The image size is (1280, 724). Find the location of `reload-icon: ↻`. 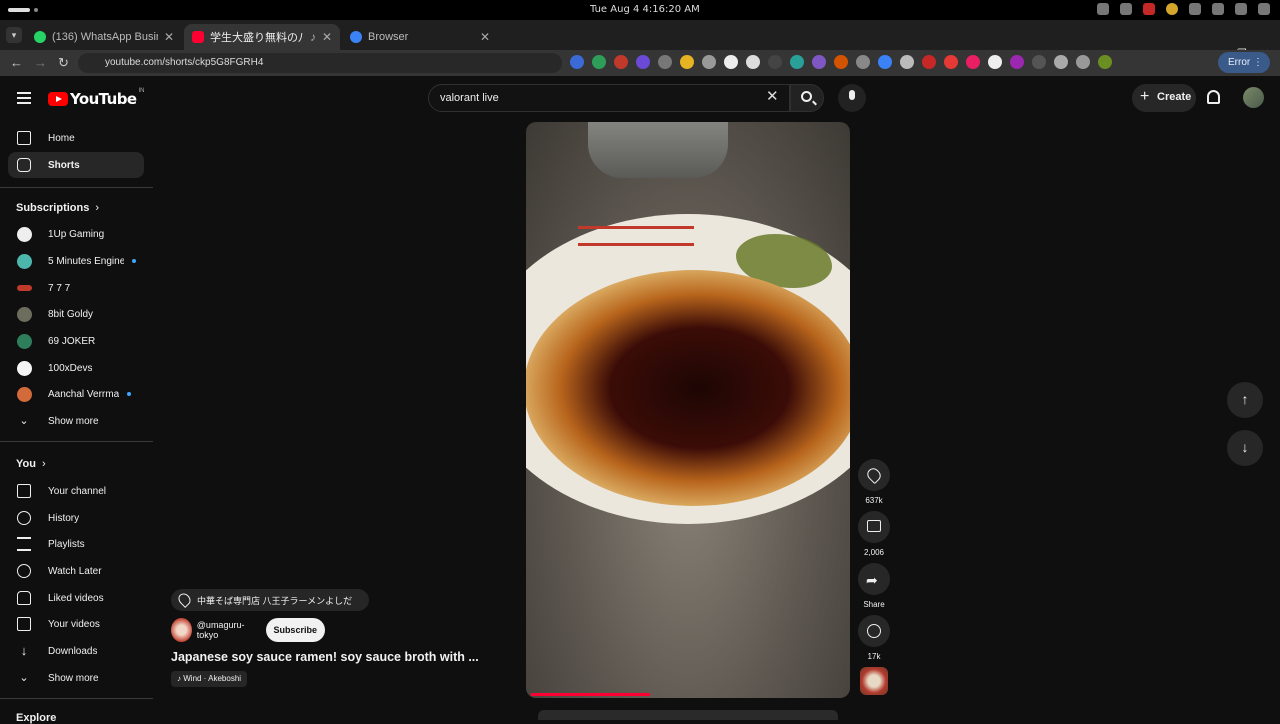

reload-icon: ↻ is located at coordinates (63, 63).